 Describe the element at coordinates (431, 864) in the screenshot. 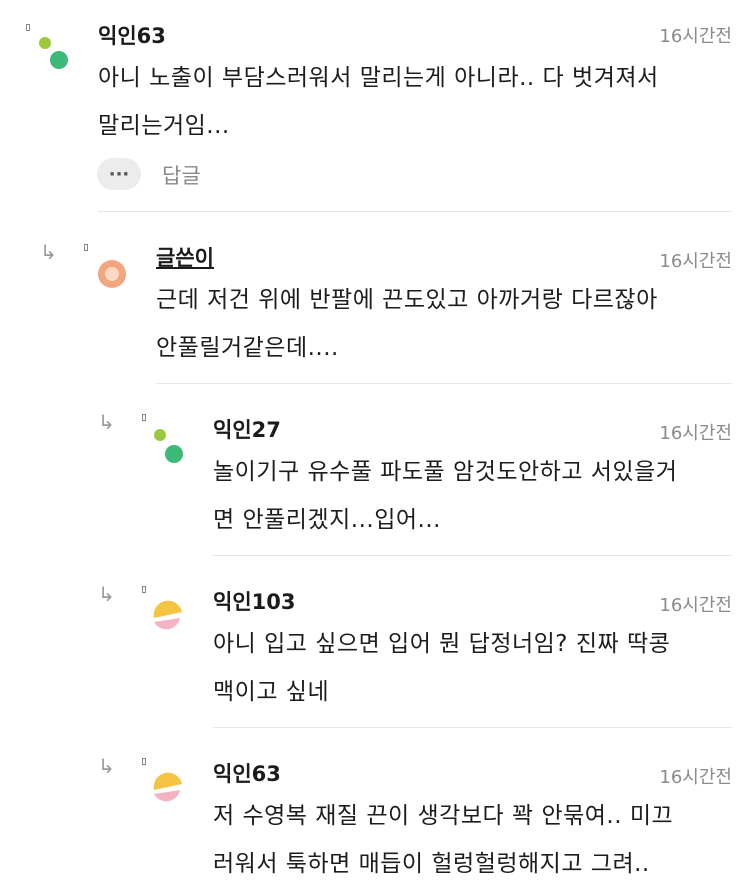

I see `comment-text-line: 러워서 툭하면 매듭이 헐렁헐렁해지고 그려..` at that location.